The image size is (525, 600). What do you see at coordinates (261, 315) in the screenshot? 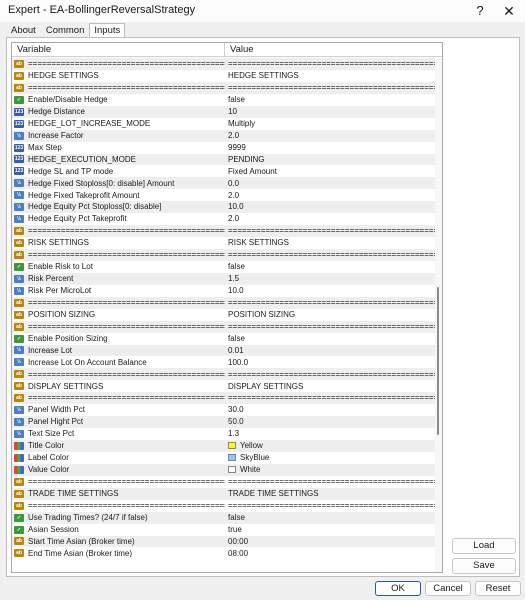
I see `parameter-value: POSITION SIZING` at bounding box center [261, 315].